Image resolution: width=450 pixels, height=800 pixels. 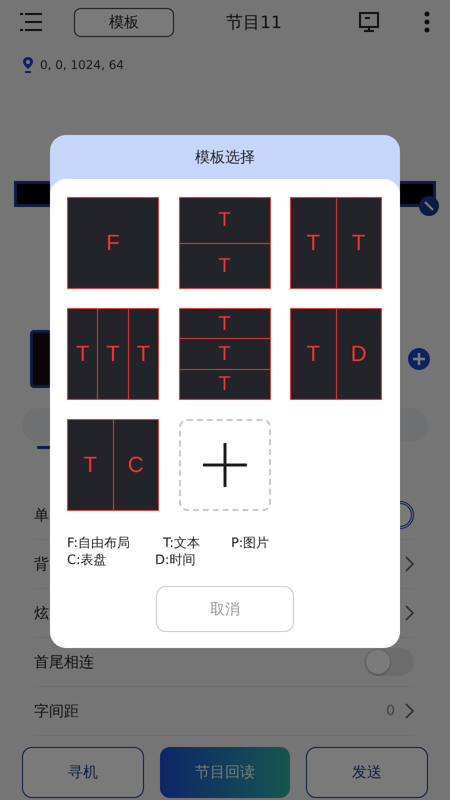 What do you see at coordinates (56, 711) in the screenshot?
I see `setting-label: 字间距` at bounding box center [56, 711].